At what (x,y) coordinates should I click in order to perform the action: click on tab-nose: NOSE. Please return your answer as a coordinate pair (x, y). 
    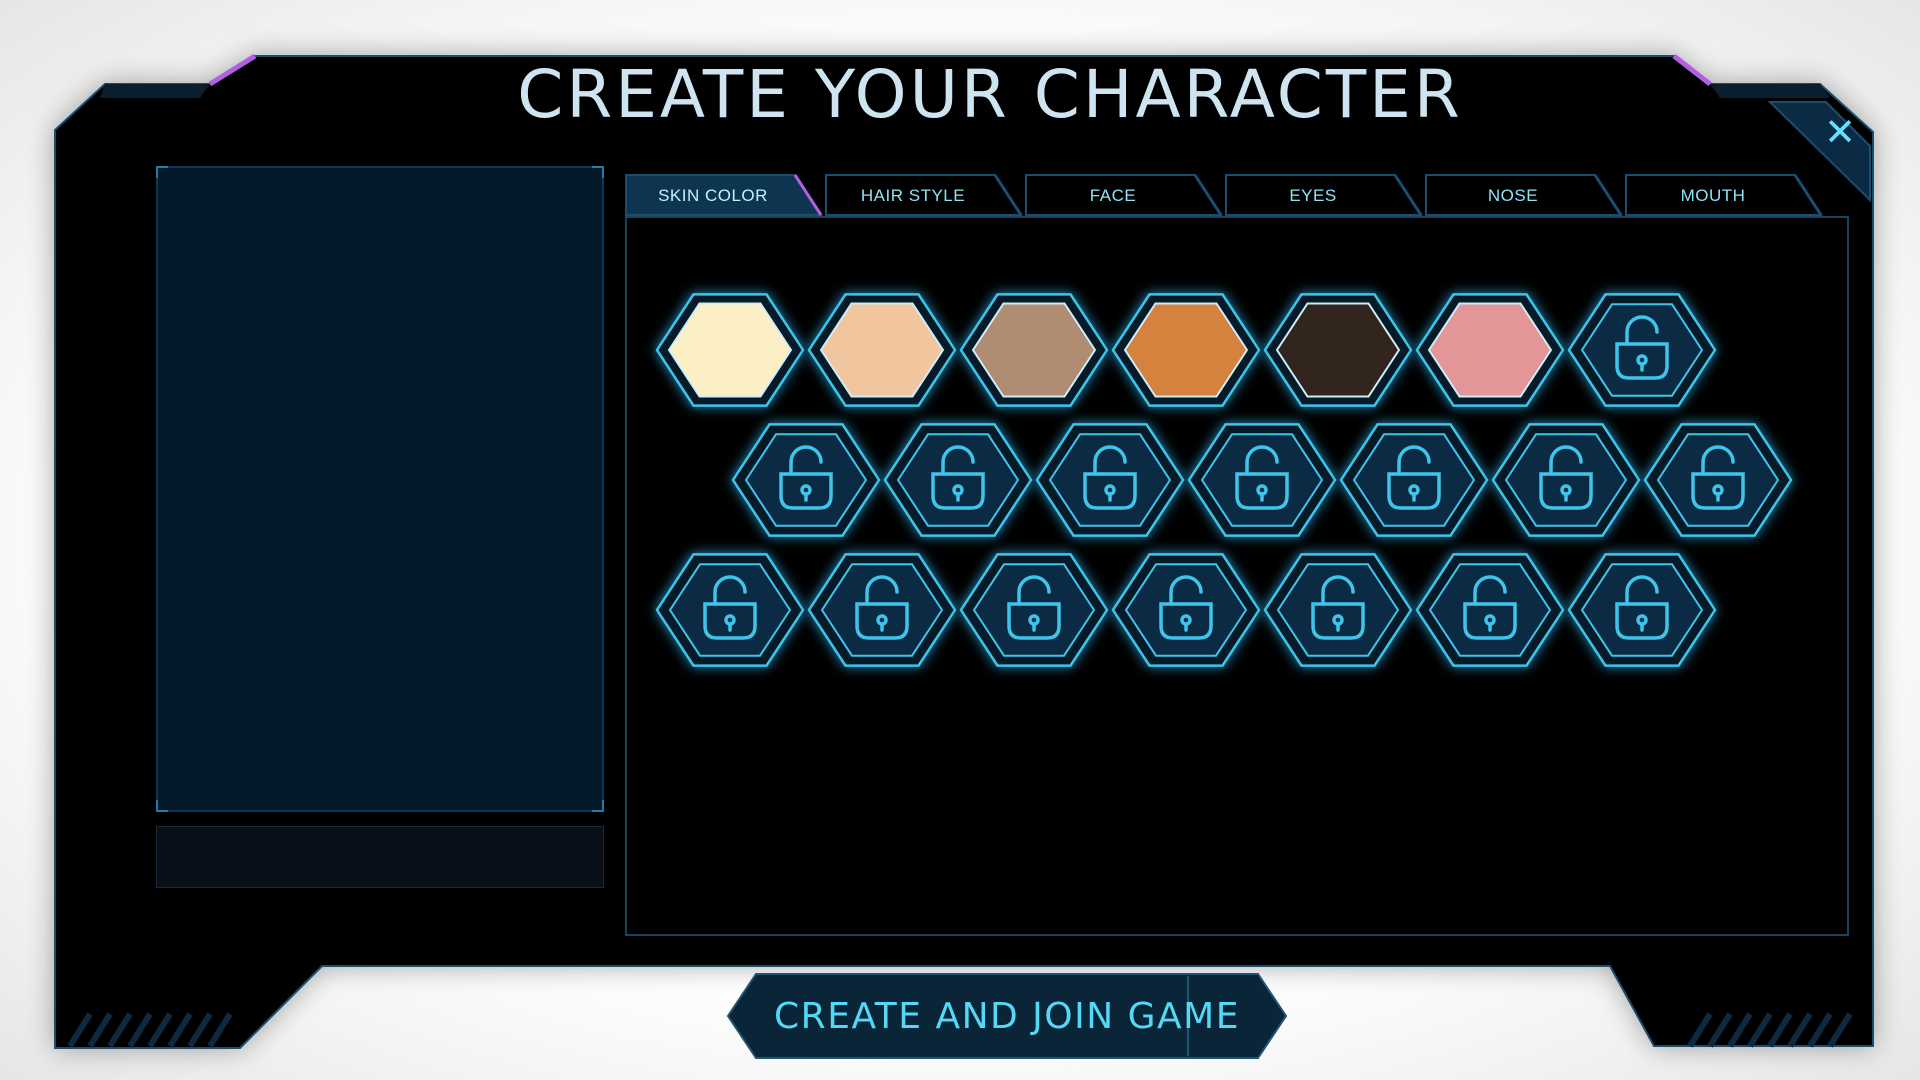
    Looking at the image, I should click on (1525, 195).